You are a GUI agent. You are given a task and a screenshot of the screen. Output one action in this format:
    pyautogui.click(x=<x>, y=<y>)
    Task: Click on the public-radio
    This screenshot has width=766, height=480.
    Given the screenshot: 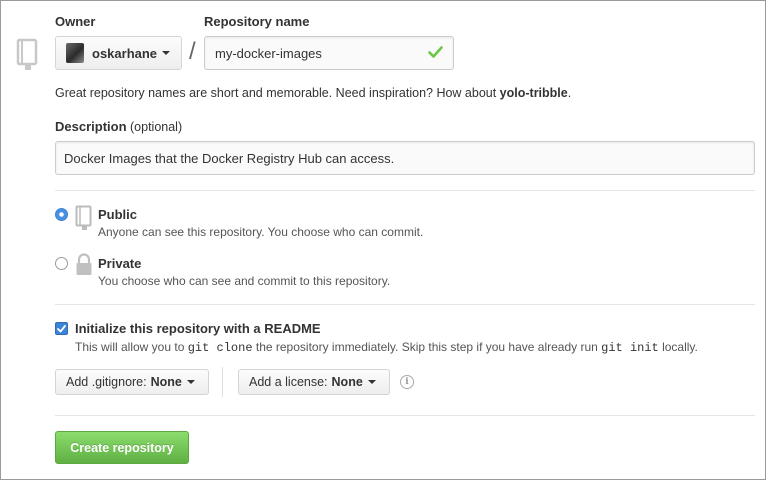 What is the action you would take?
    pyautogui.click(x=61, y=214)
    